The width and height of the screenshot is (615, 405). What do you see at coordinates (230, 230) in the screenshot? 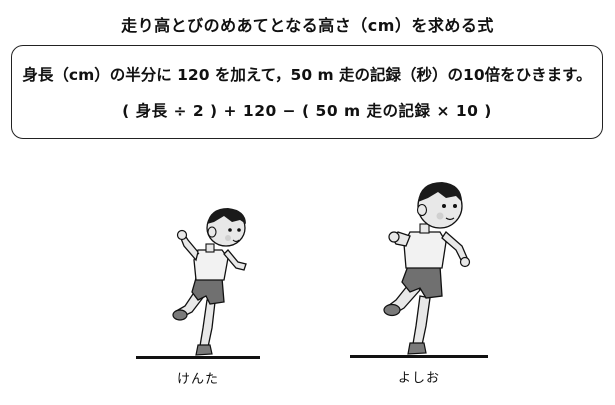
I see `kenta-eye` at bounding box center [230, 230].